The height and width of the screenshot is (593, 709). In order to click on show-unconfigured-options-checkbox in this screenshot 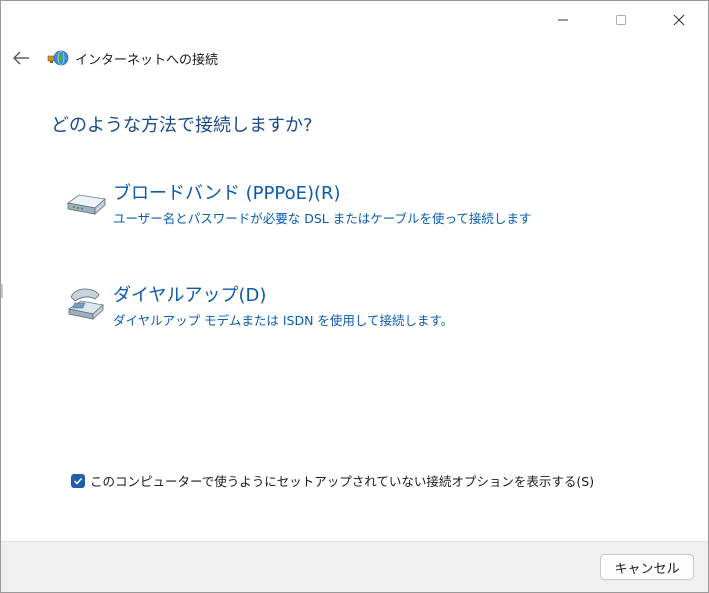, I will do `click(78, 480)`.